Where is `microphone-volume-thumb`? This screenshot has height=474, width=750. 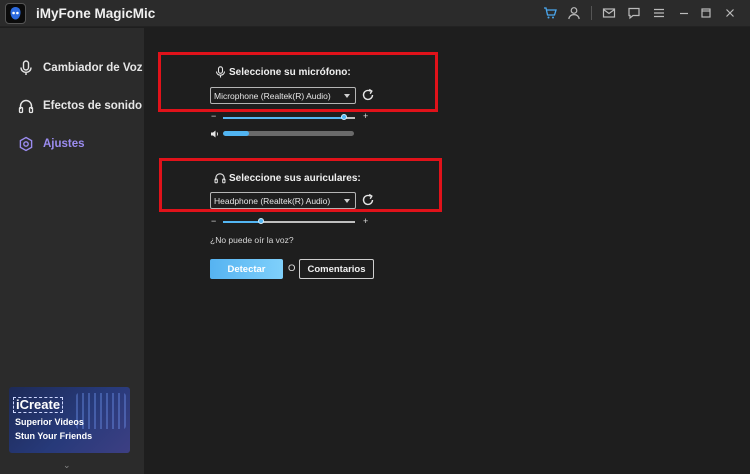
microphone-volume-thumb is located at coordinates (344, 117).